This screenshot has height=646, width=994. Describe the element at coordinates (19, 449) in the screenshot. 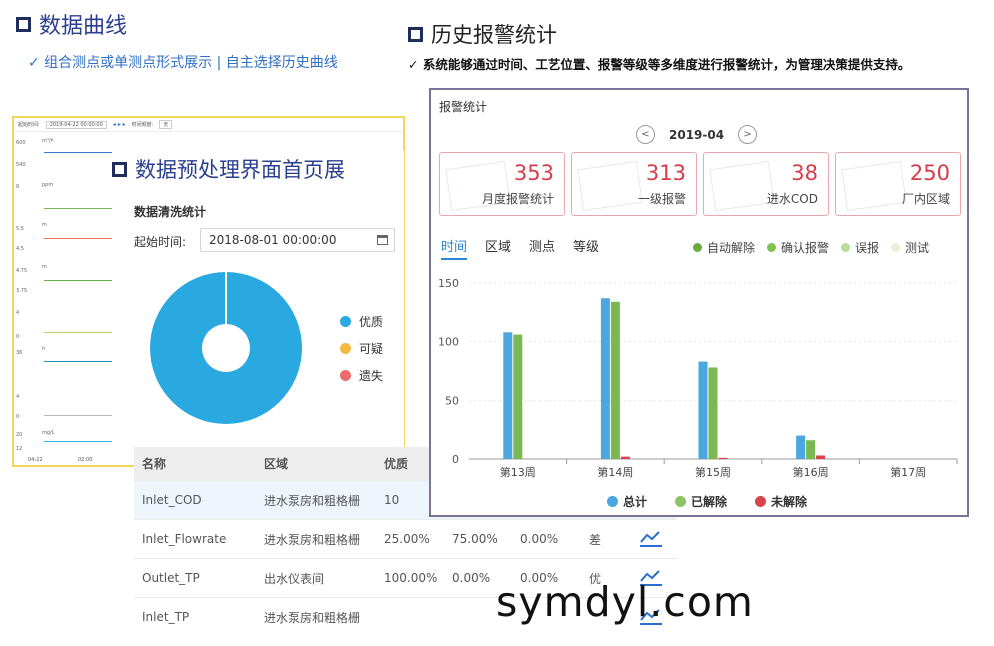

I see `trend-y-tick: 12` at that location.